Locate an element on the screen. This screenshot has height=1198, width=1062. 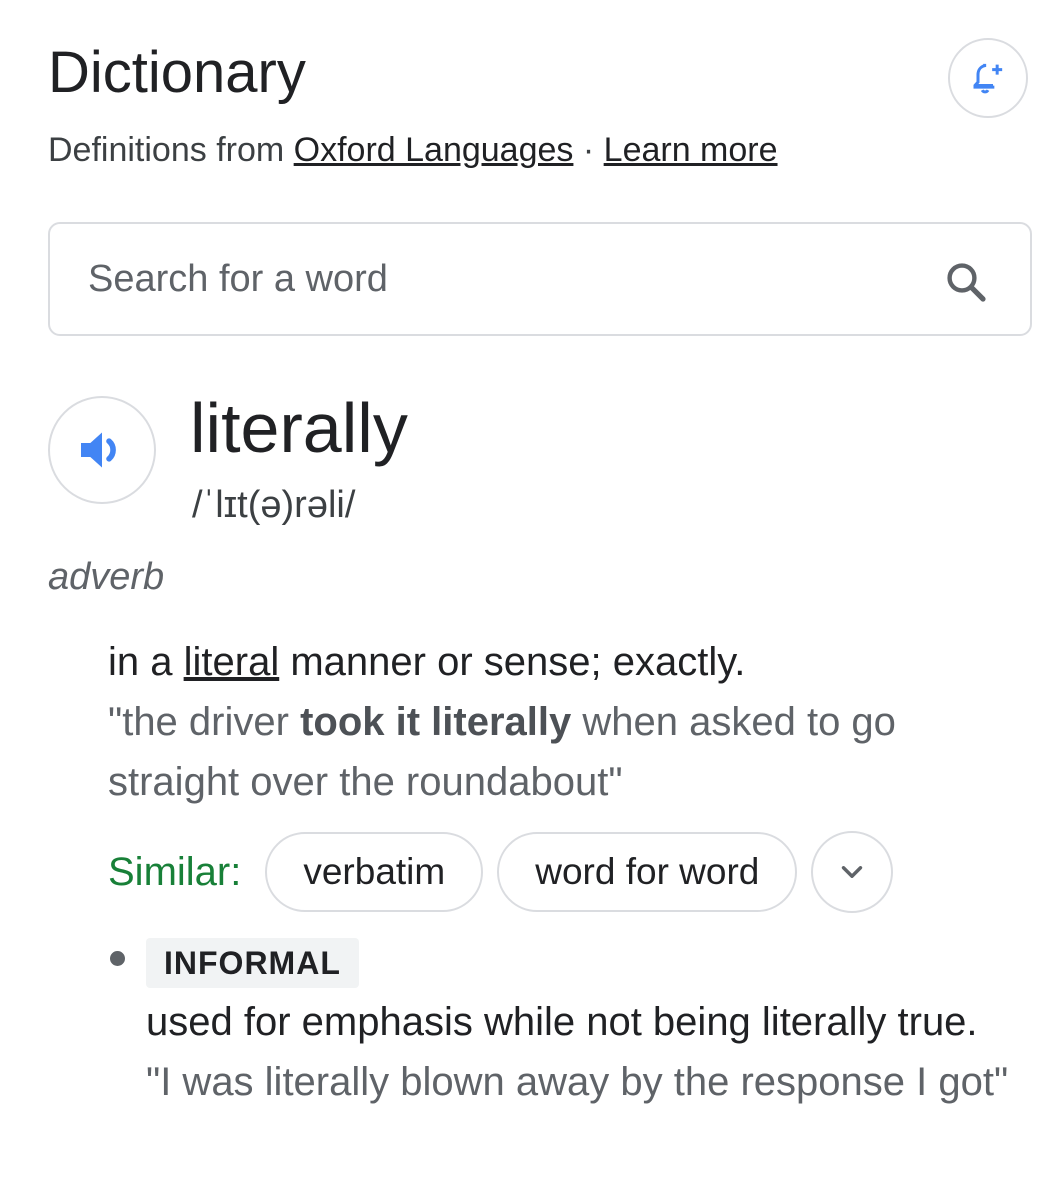
headword: literally is located at coordinates (299, 428).